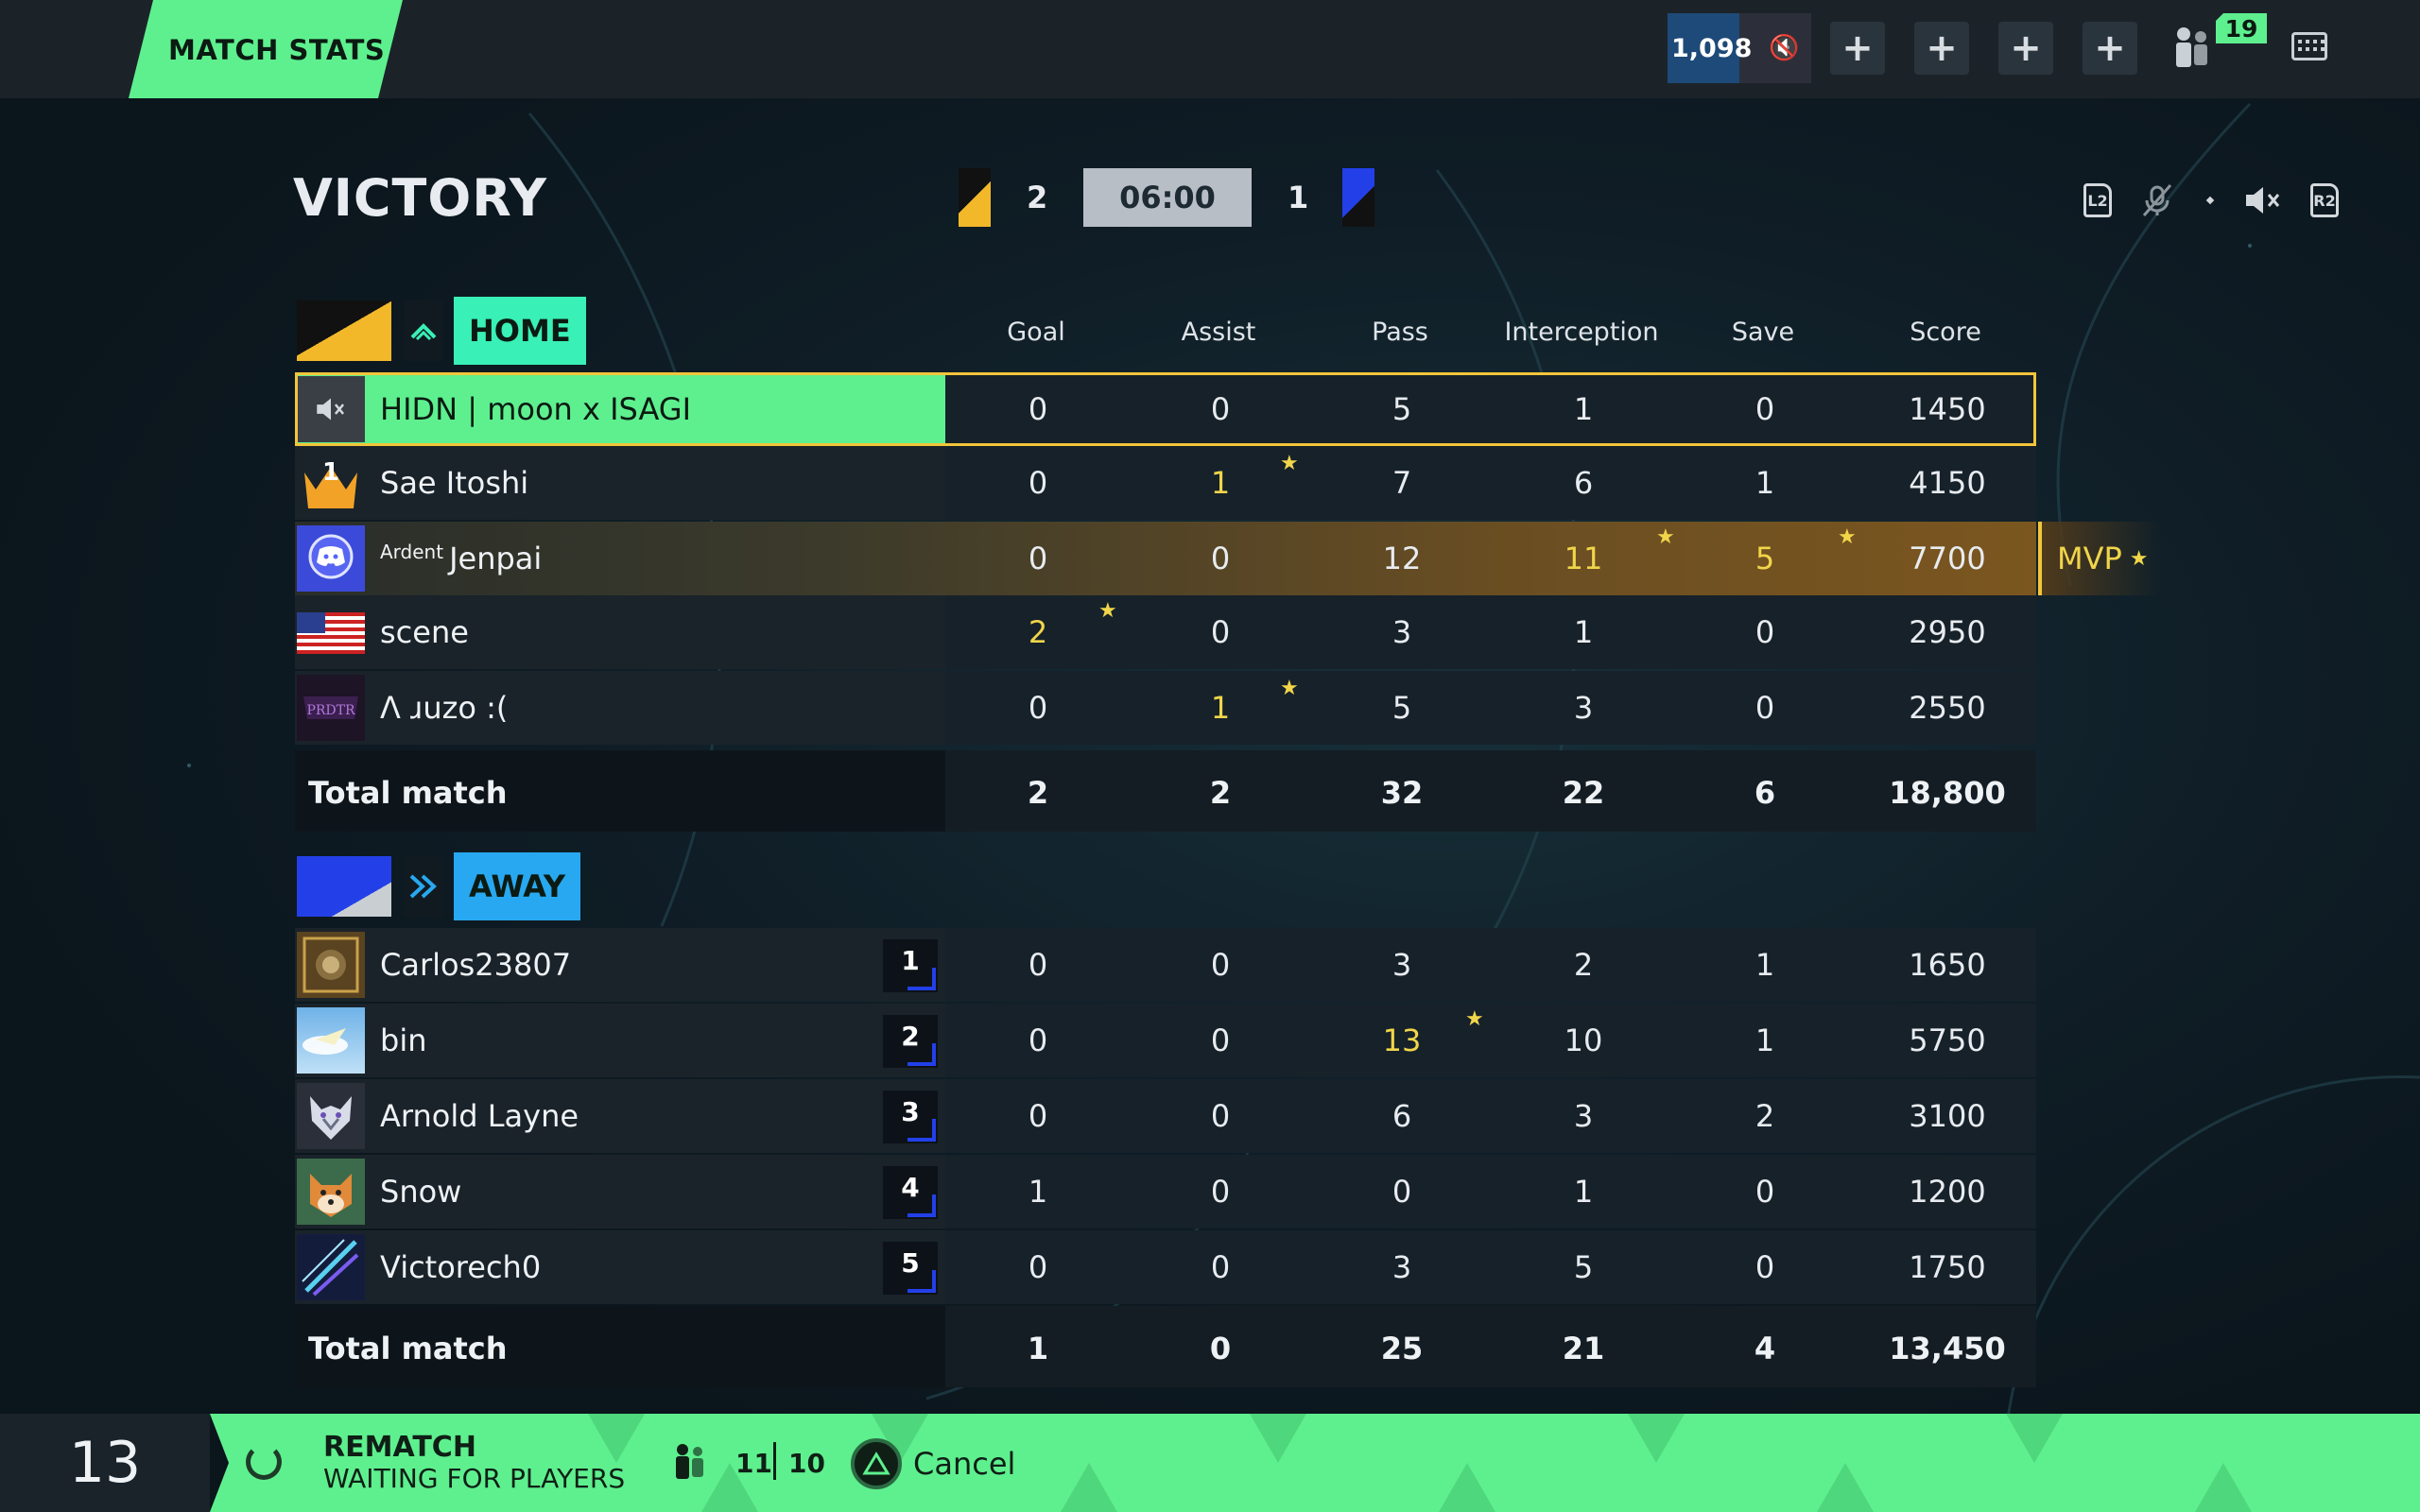  Describe the element at coordinates (975, 197) in the screenshot. I see `home-team-flag` at that location.